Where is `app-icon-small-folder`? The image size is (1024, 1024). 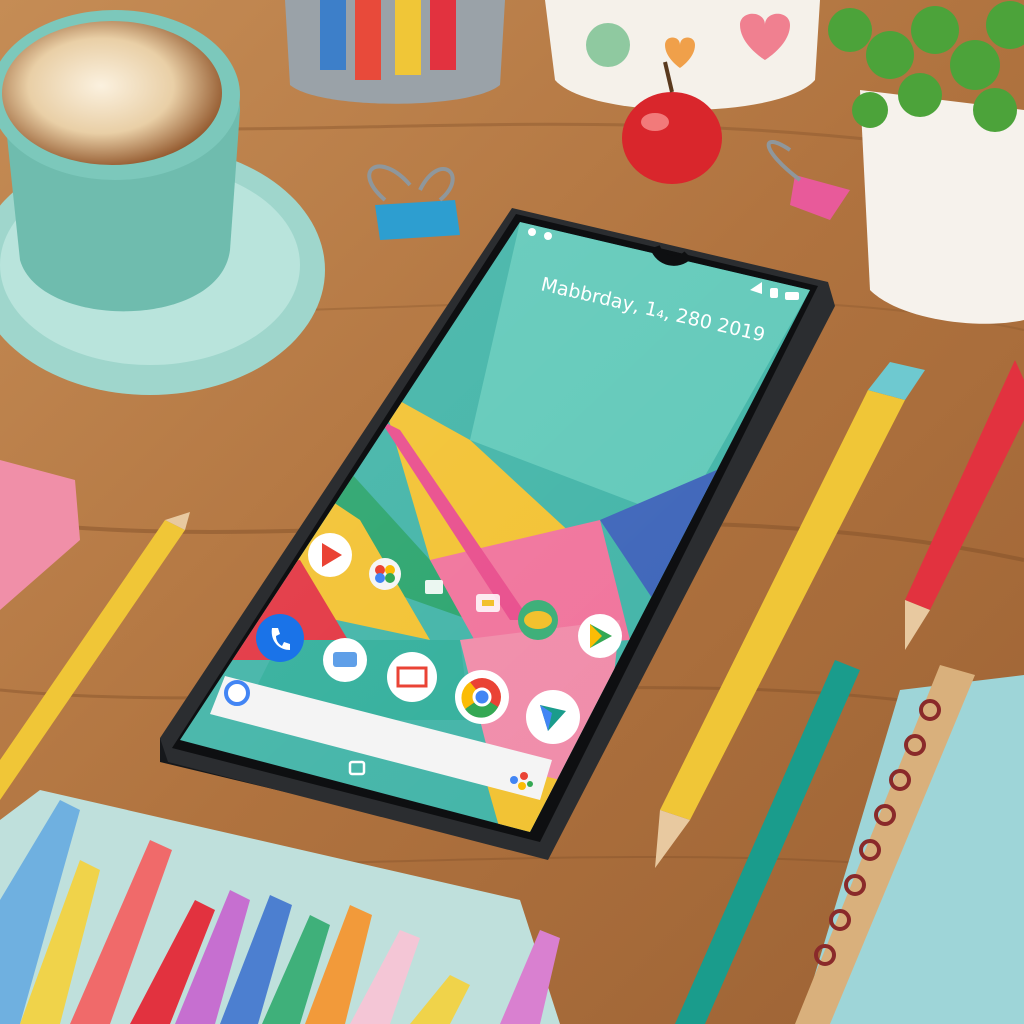
app-icon-small-folder is located at coordinates (434, 587).